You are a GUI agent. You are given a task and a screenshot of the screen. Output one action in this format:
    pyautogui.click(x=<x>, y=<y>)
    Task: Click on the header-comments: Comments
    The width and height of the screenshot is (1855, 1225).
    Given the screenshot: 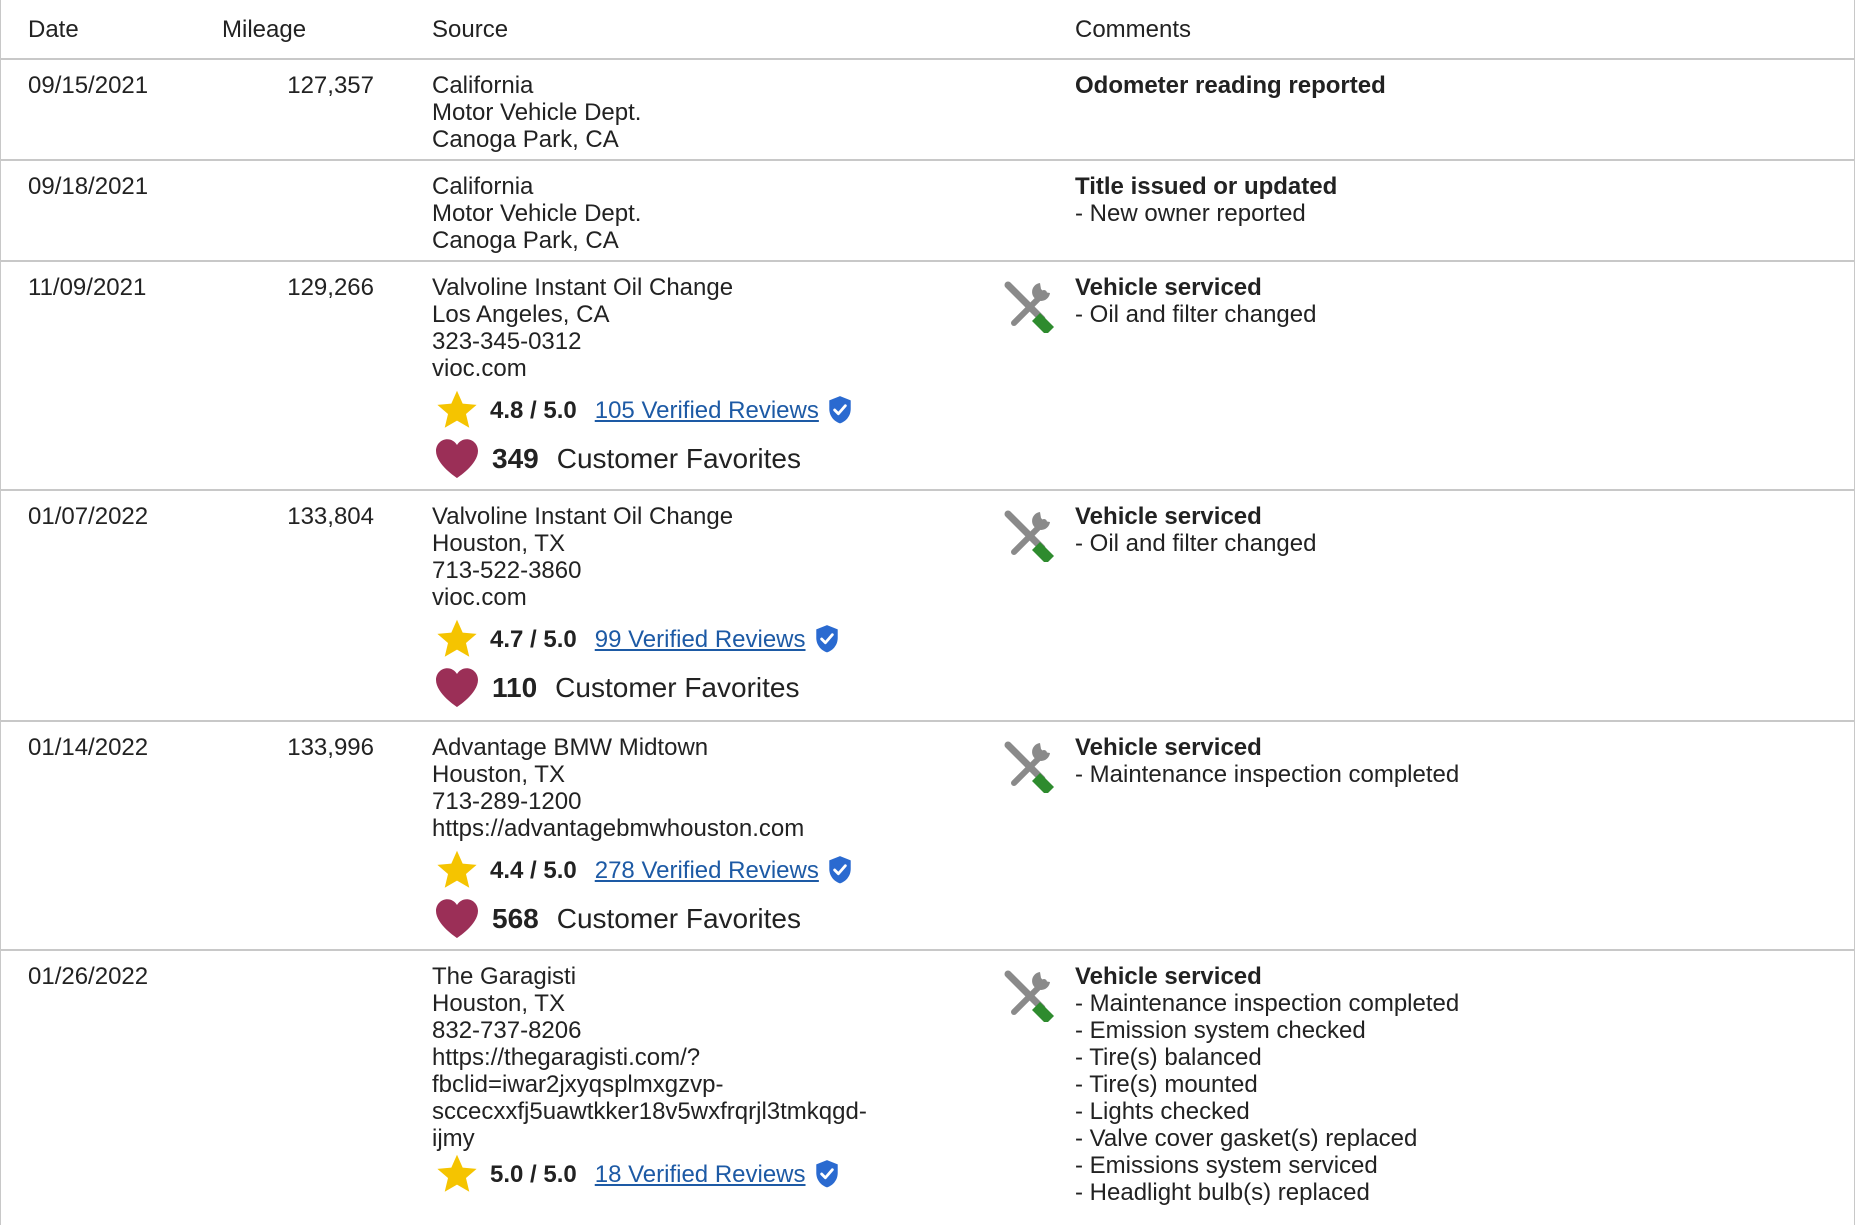 What is the action you would take?
    pyautogui.click(x=1133, y=29)
    